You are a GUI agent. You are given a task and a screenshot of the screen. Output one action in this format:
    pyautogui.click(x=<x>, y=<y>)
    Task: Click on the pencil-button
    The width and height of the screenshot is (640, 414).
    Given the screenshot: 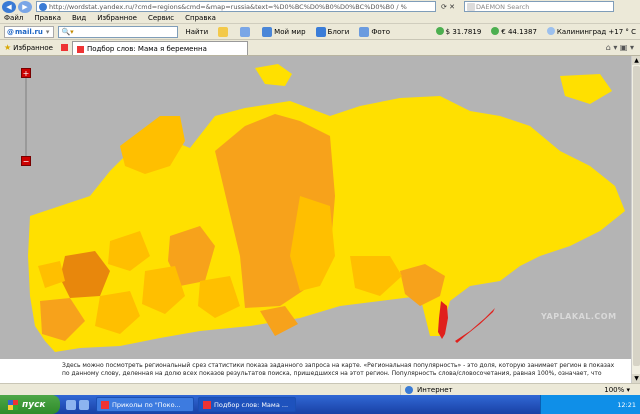 What is the action you would take?
    pyautogui.click(x=224, y=32)
    